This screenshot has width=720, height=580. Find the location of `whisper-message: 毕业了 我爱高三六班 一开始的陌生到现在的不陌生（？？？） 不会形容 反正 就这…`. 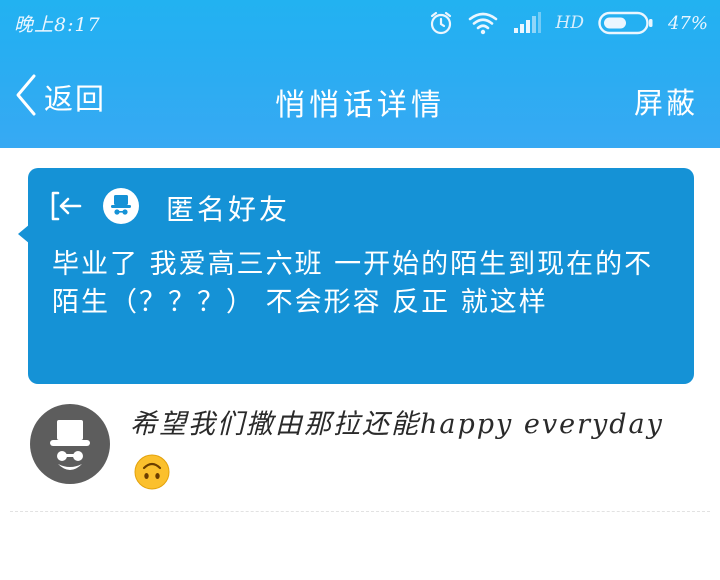

whisper-message: 毕业了 我爱高三六班 一开始的陌生到现在的不陌生（？？？） 不会形容 反正 就这… is located at coordinates (353, 283).